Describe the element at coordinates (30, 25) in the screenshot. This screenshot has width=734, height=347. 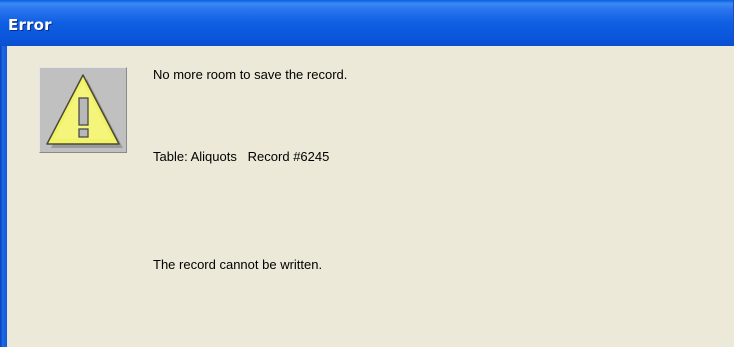
I see `window-title: Error` at that location.